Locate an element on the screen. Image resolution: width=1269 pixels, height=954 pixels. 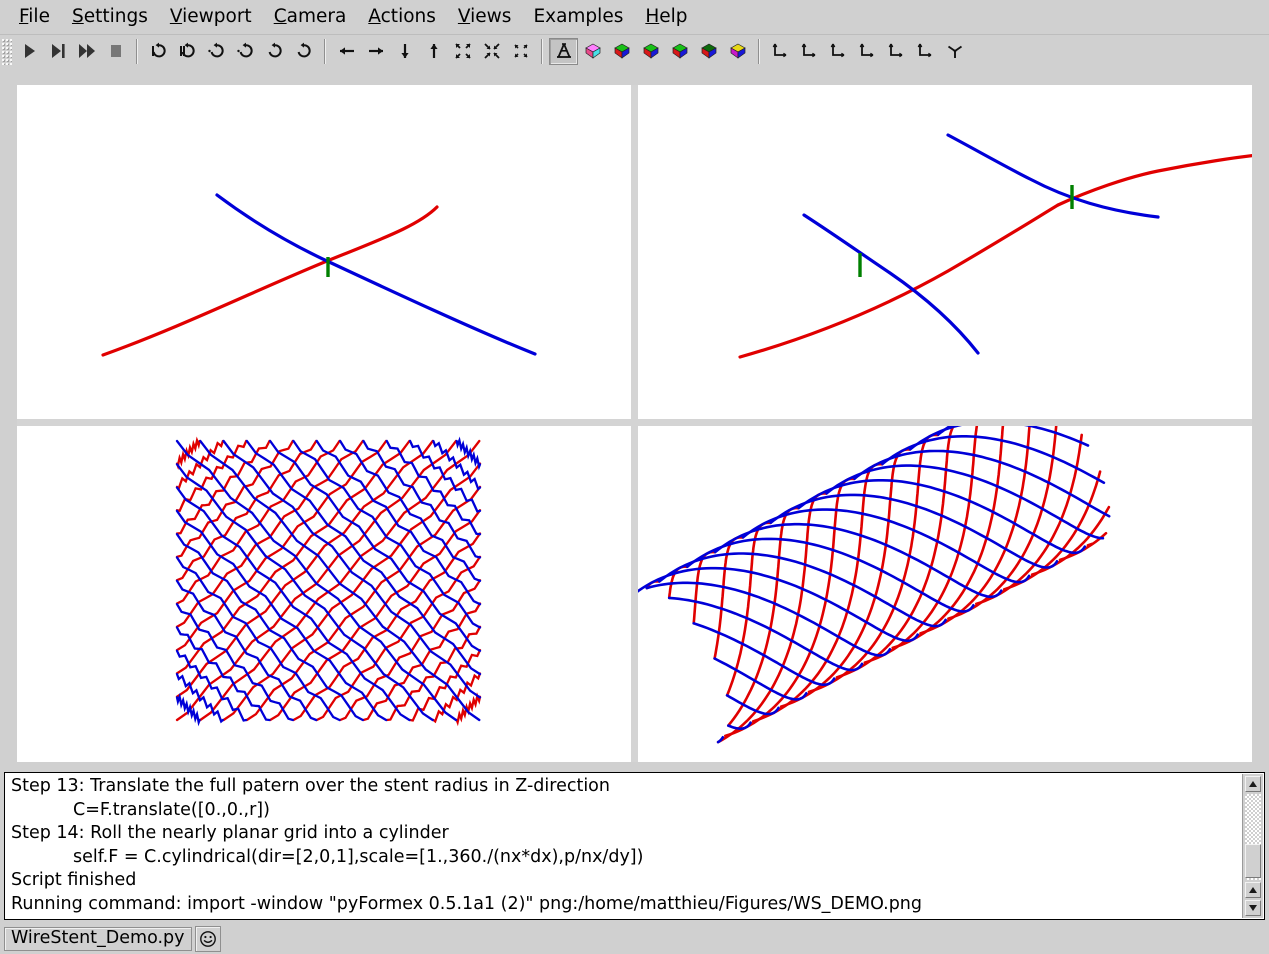
zoom-all-button is located at coordinates (462, 51).